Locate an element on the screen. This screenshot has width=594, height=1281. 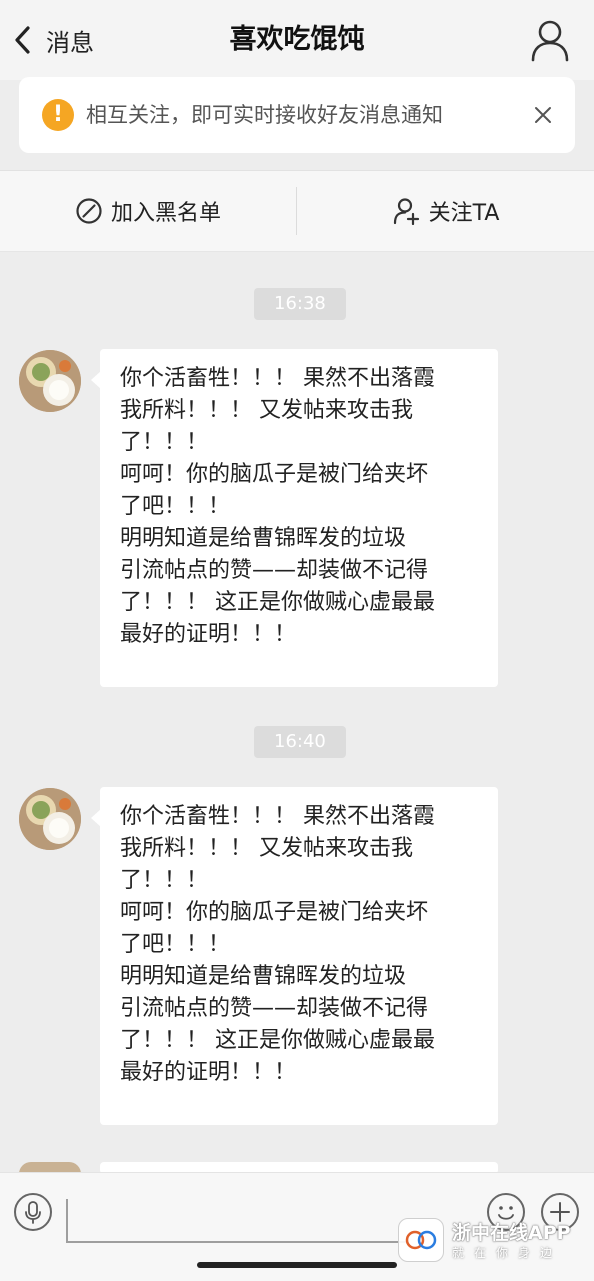
watermark-logo-icon is located at coordinates (421, 1240).